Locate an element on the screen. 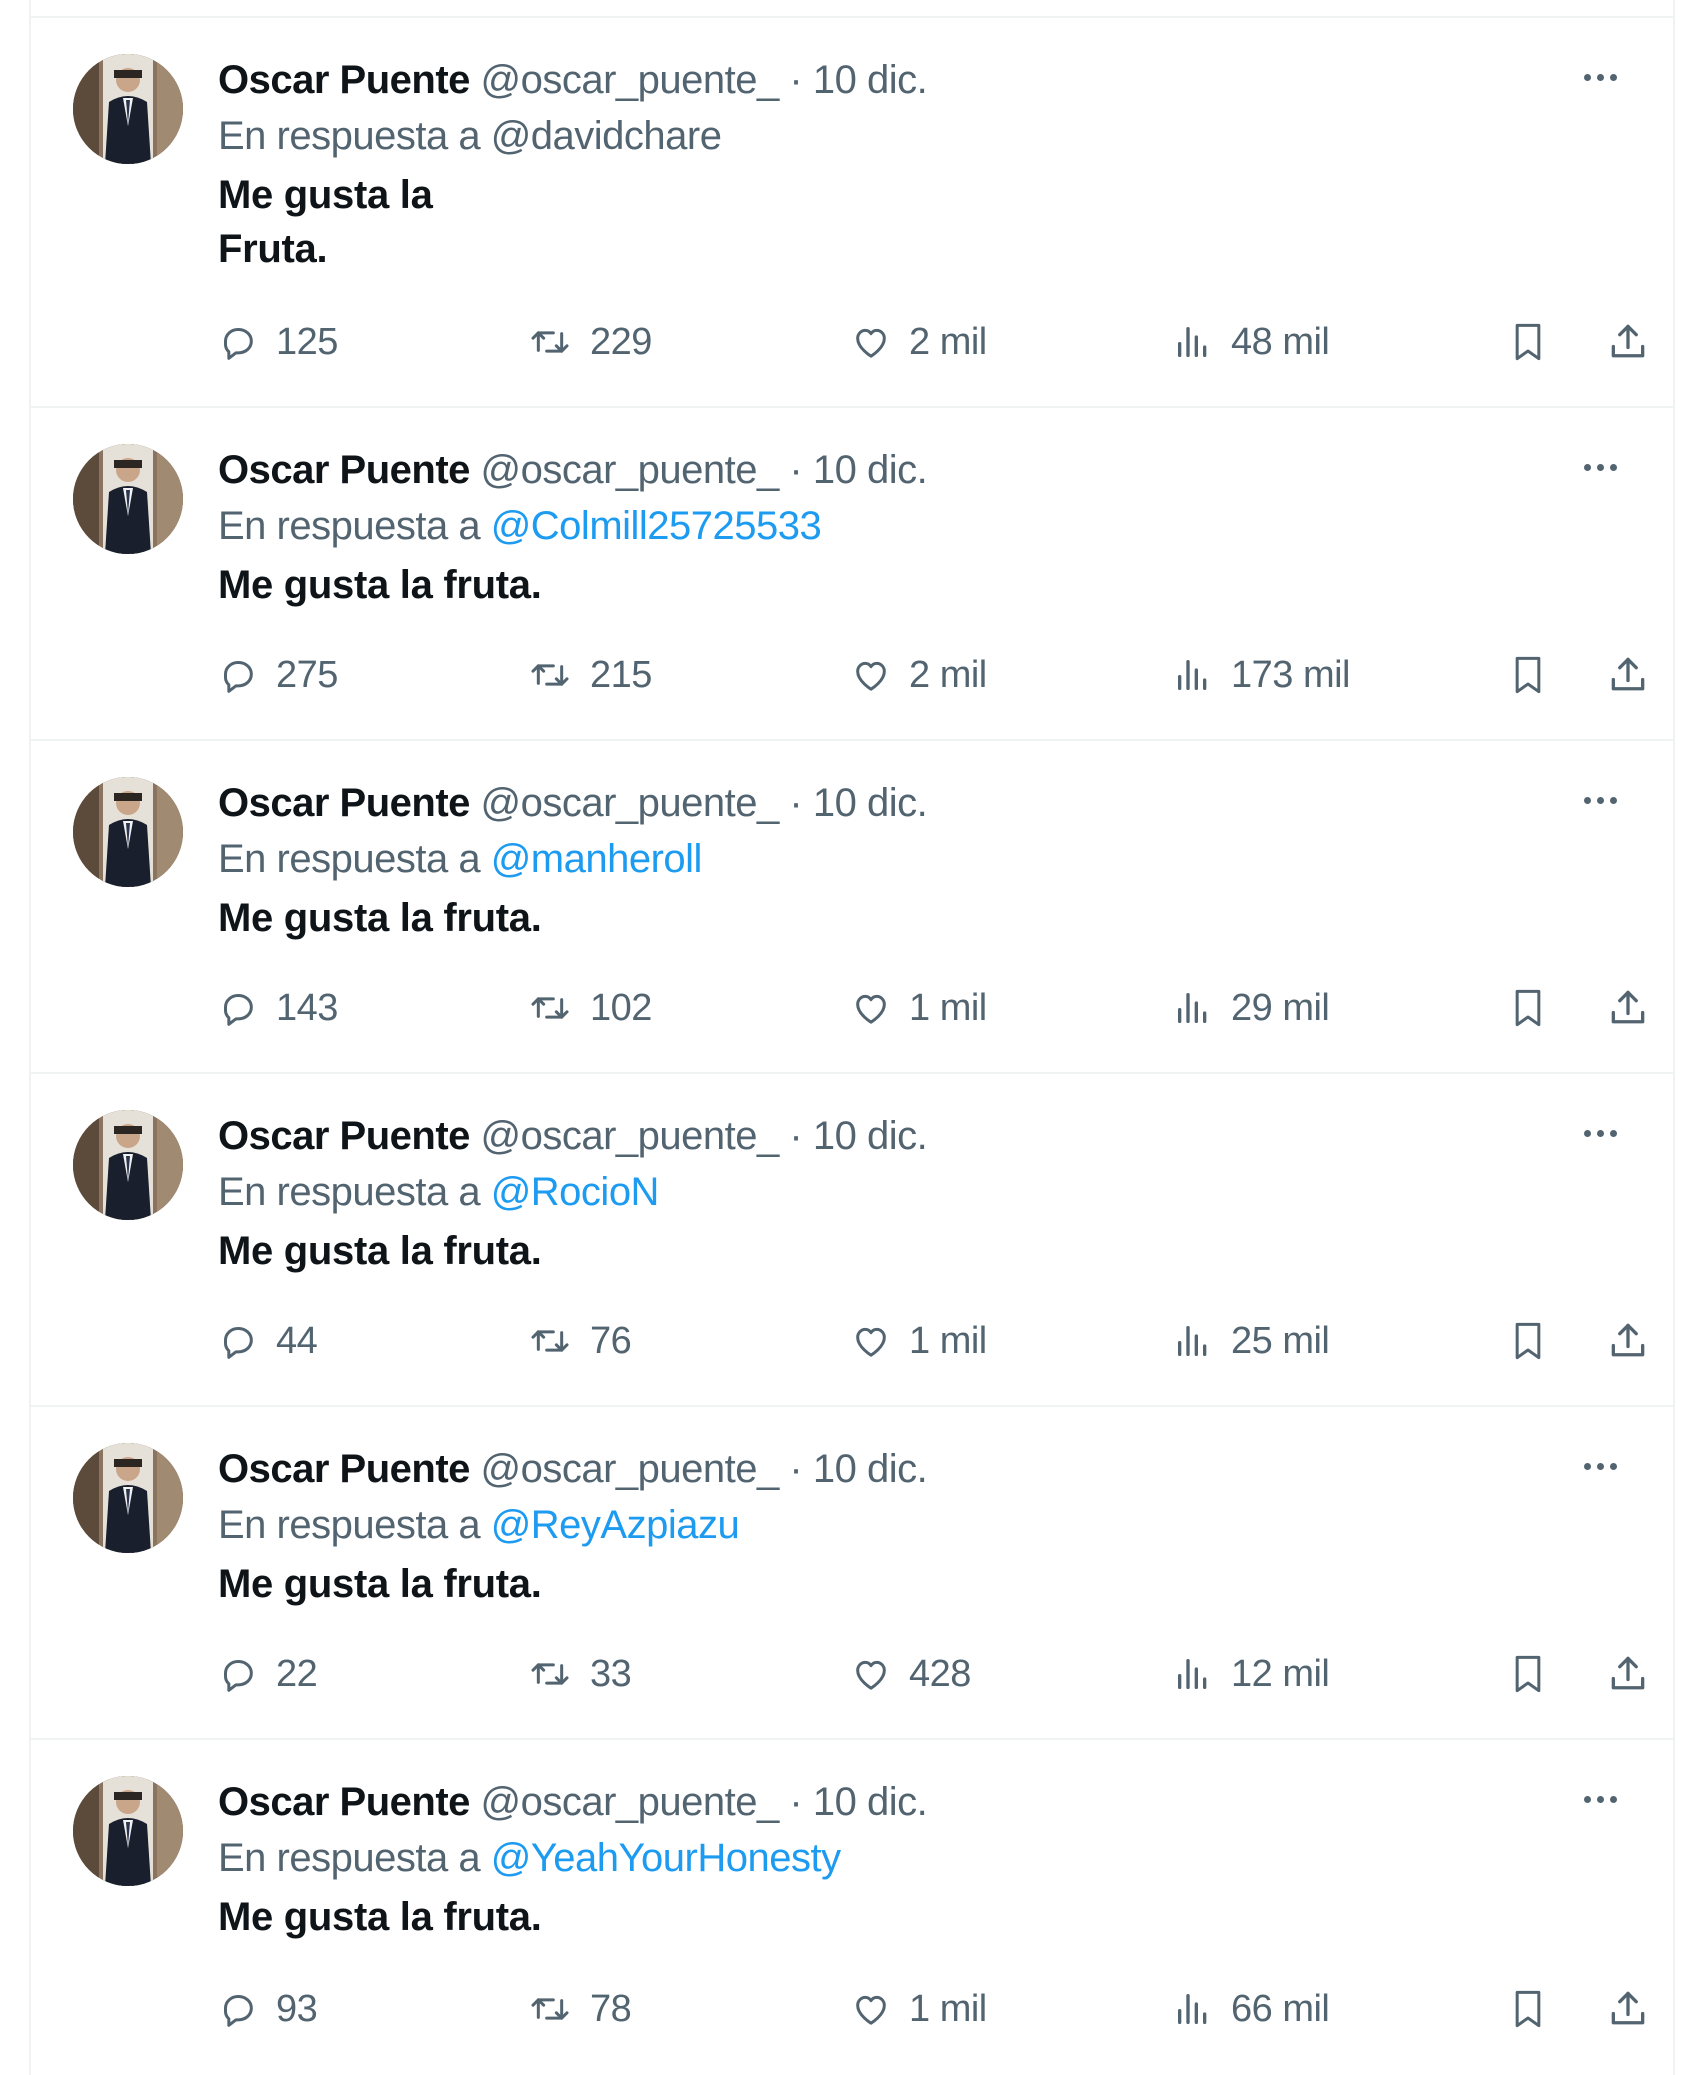 Image resolution: width=1706 pixels, height=2075 pixels. reply-button: 143 is located at coordinates (278, 1008).